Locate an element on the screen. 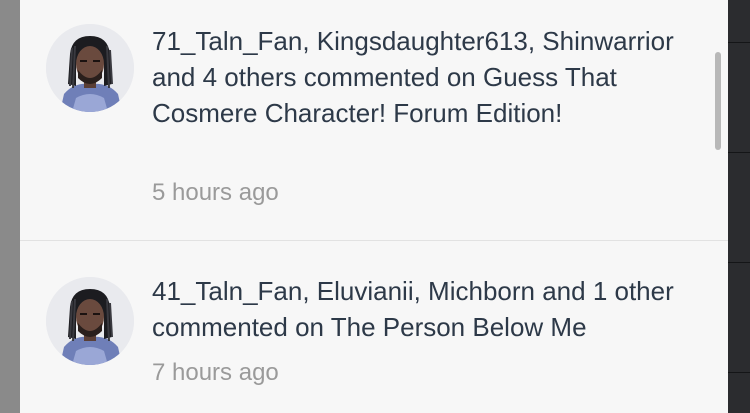 Image resolution: width=750 pixels, height=413 pixels. notification-timestamp: 5 hours ago is located at coordinates (215, 192).